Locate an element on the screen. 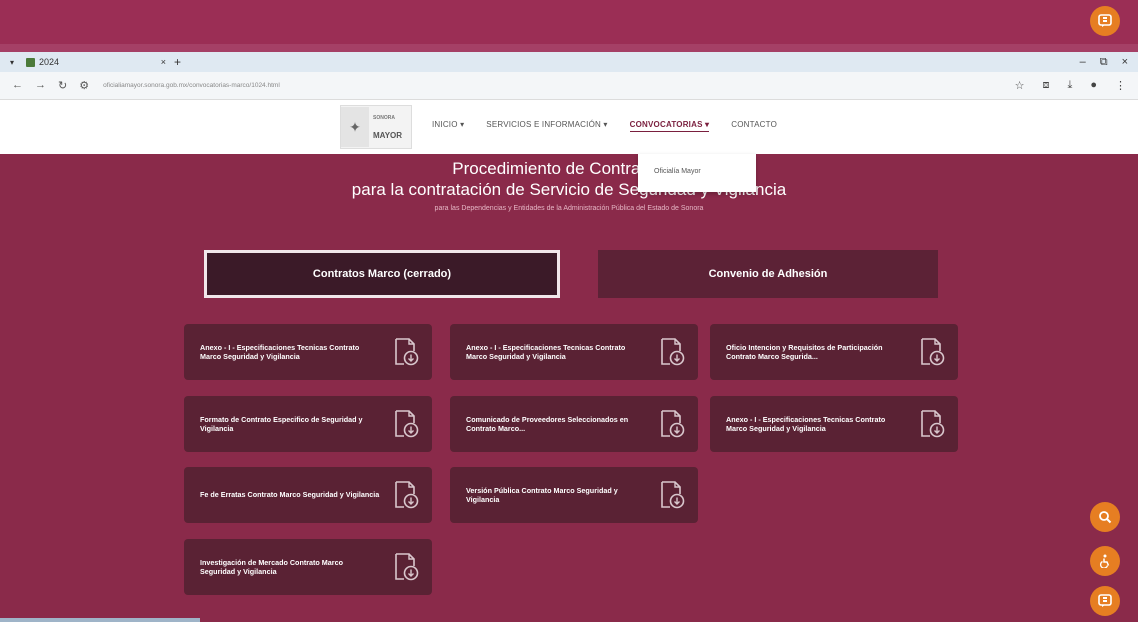 The image size is (1138, 622). browser-toolbar-right: ☆ ⧈ ⤓ ● ⋮ is located at coordinates (1070, 85).